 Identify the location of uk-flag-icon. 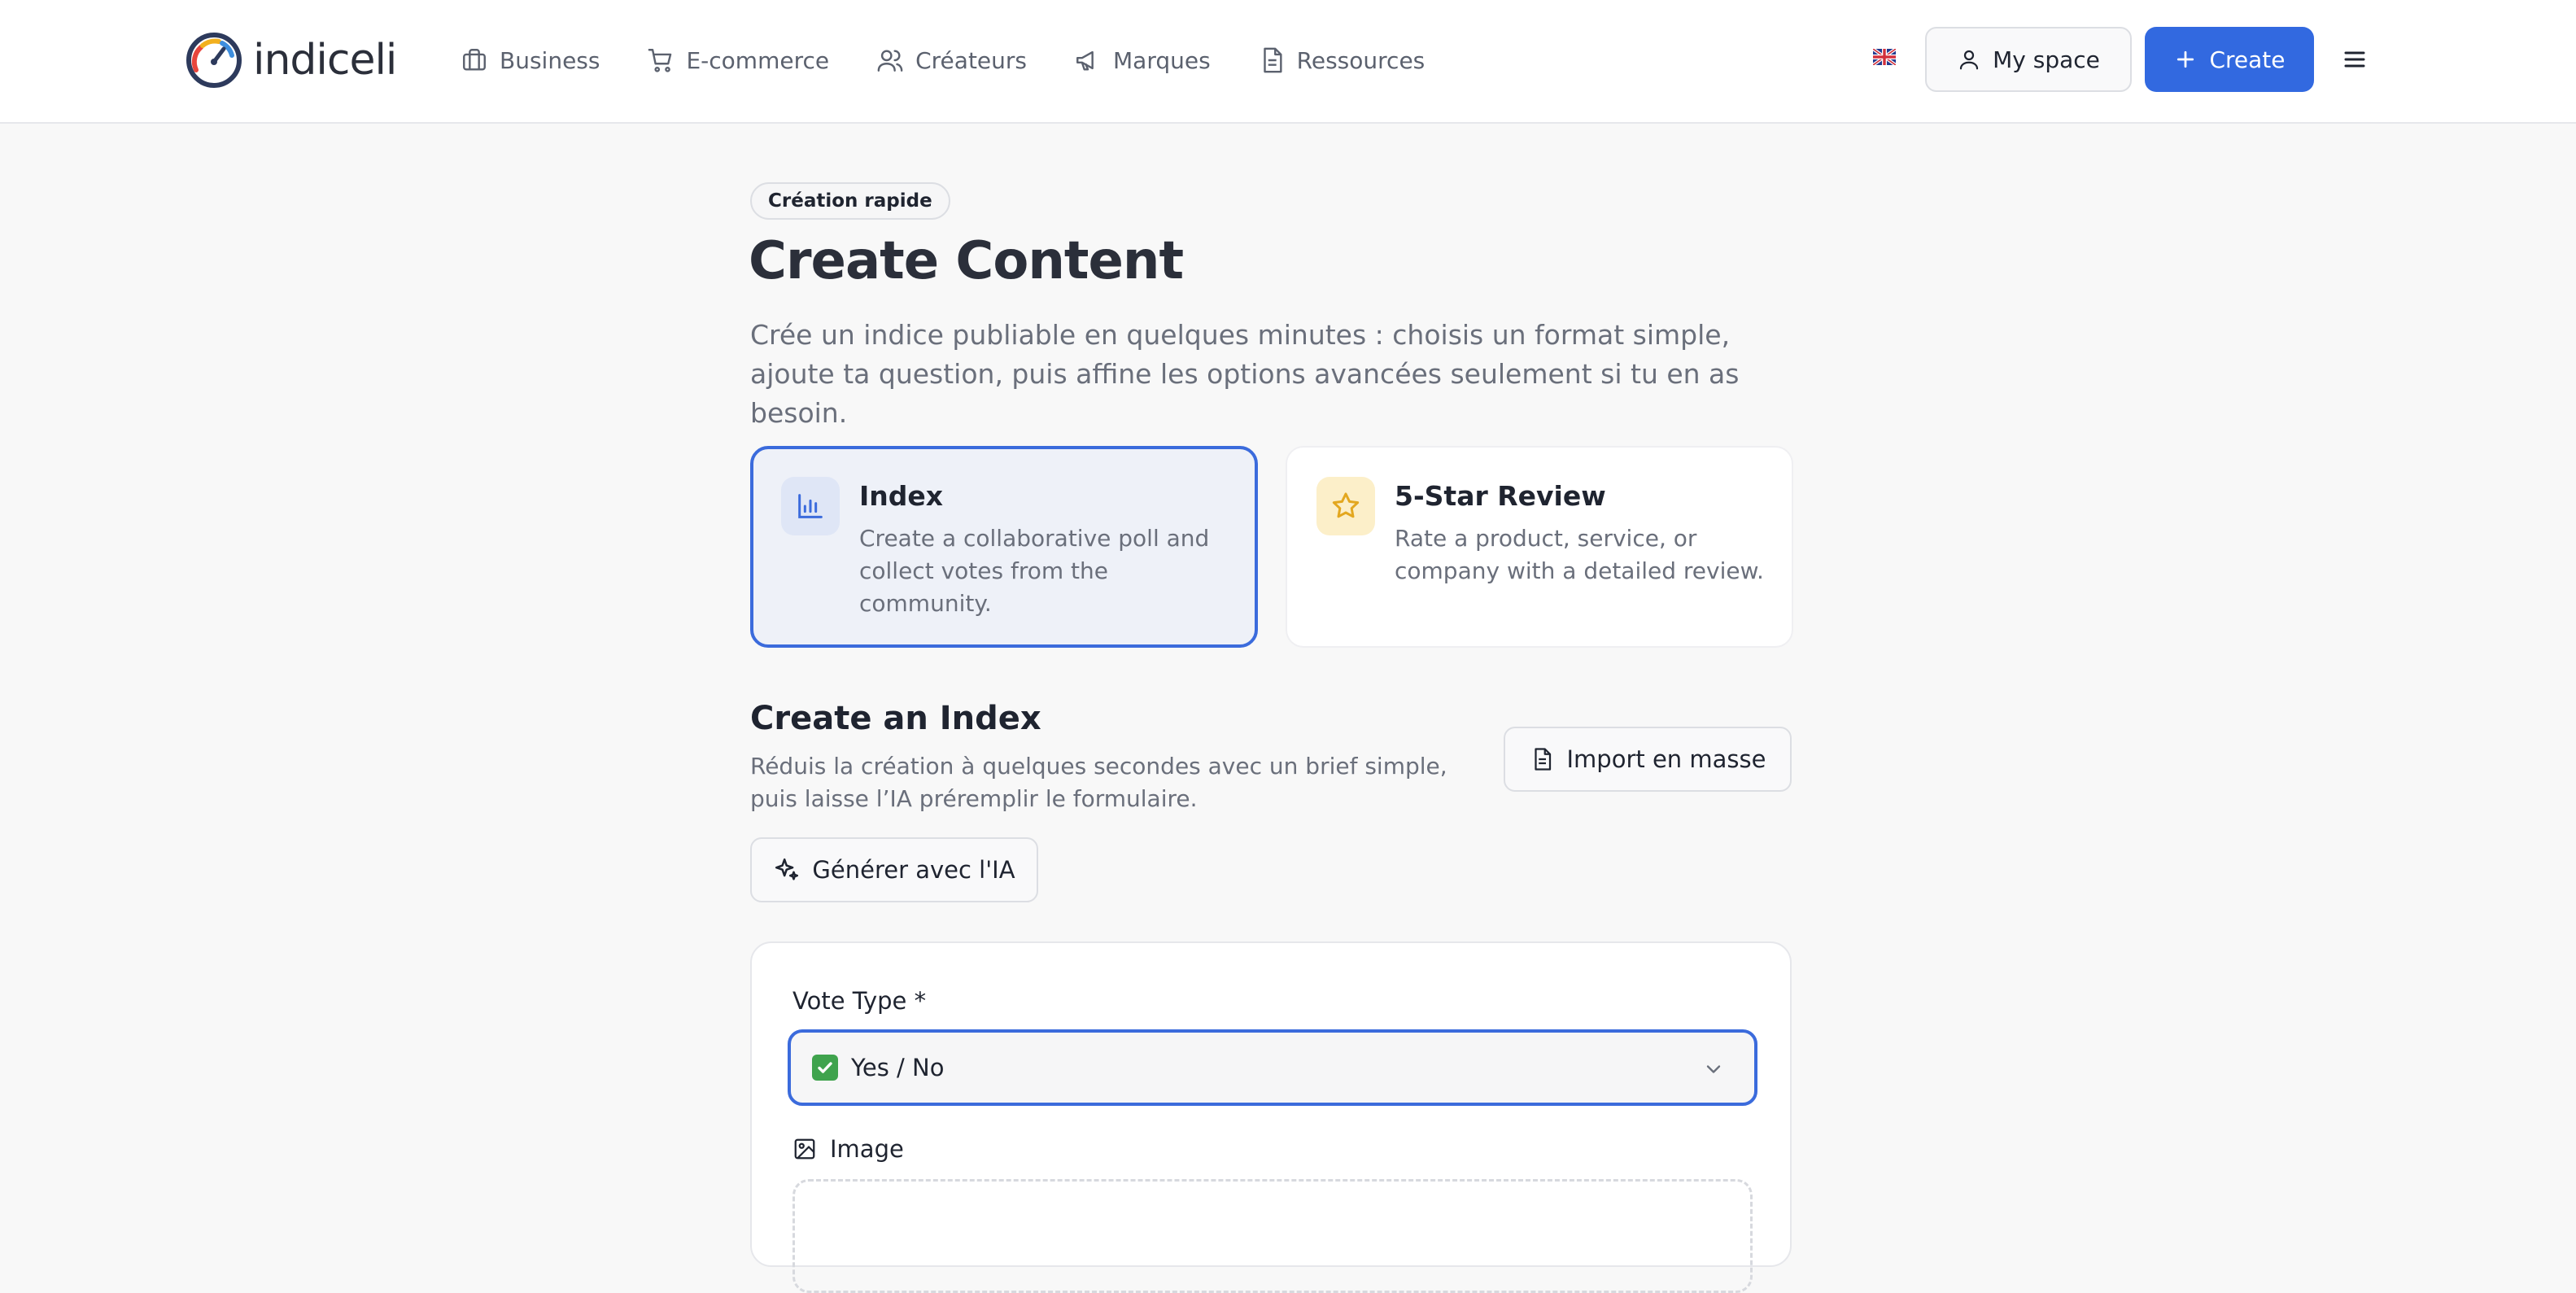
(1884, 57).